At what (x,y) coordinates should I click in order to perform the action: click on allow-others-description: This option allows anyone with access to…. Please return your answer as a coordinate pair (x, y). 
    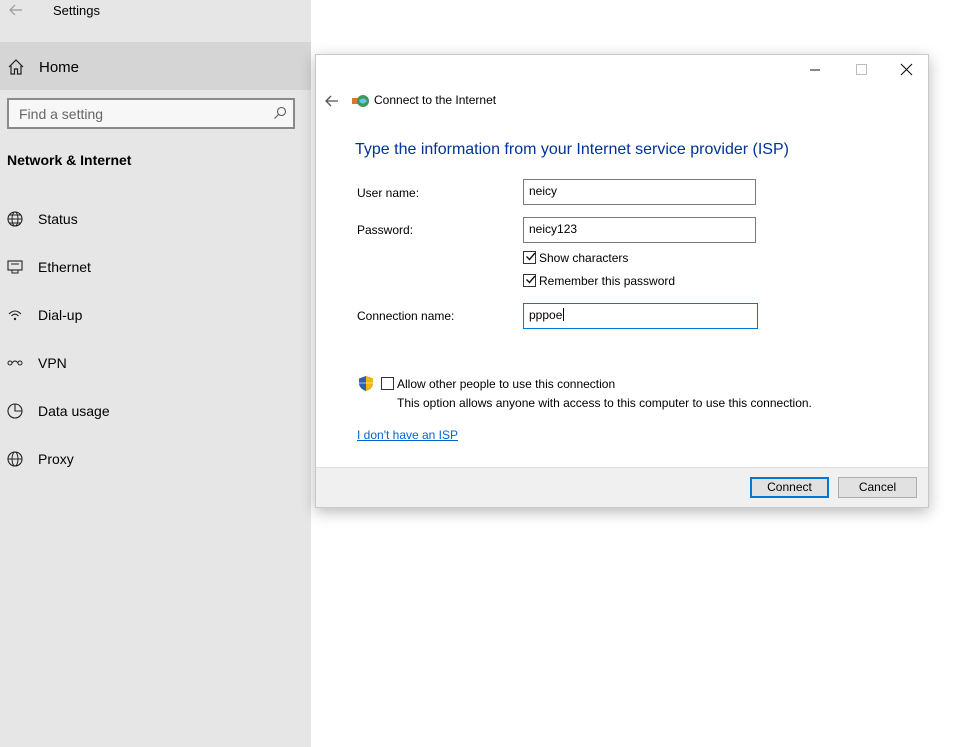
    Looking at the image, I should click on (604, 403).